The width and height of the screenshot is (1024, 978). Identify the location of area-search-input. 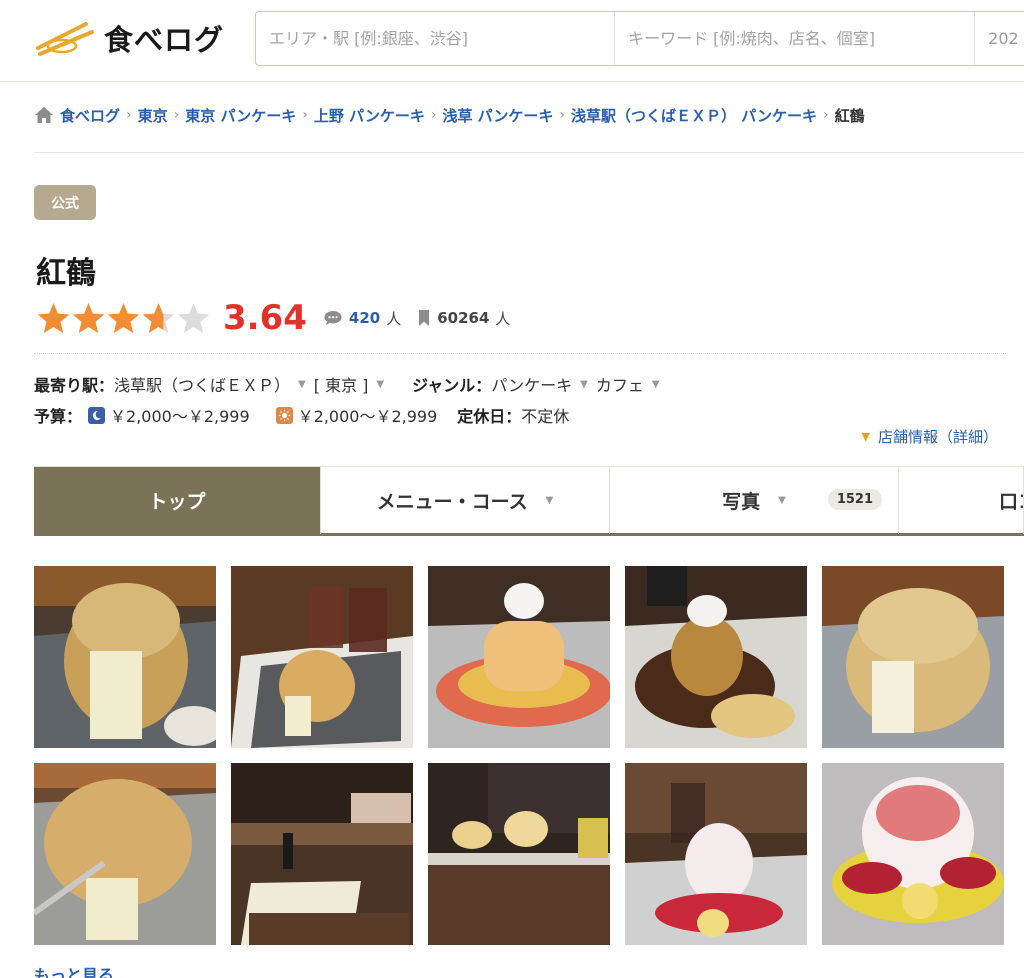
(442, 38).